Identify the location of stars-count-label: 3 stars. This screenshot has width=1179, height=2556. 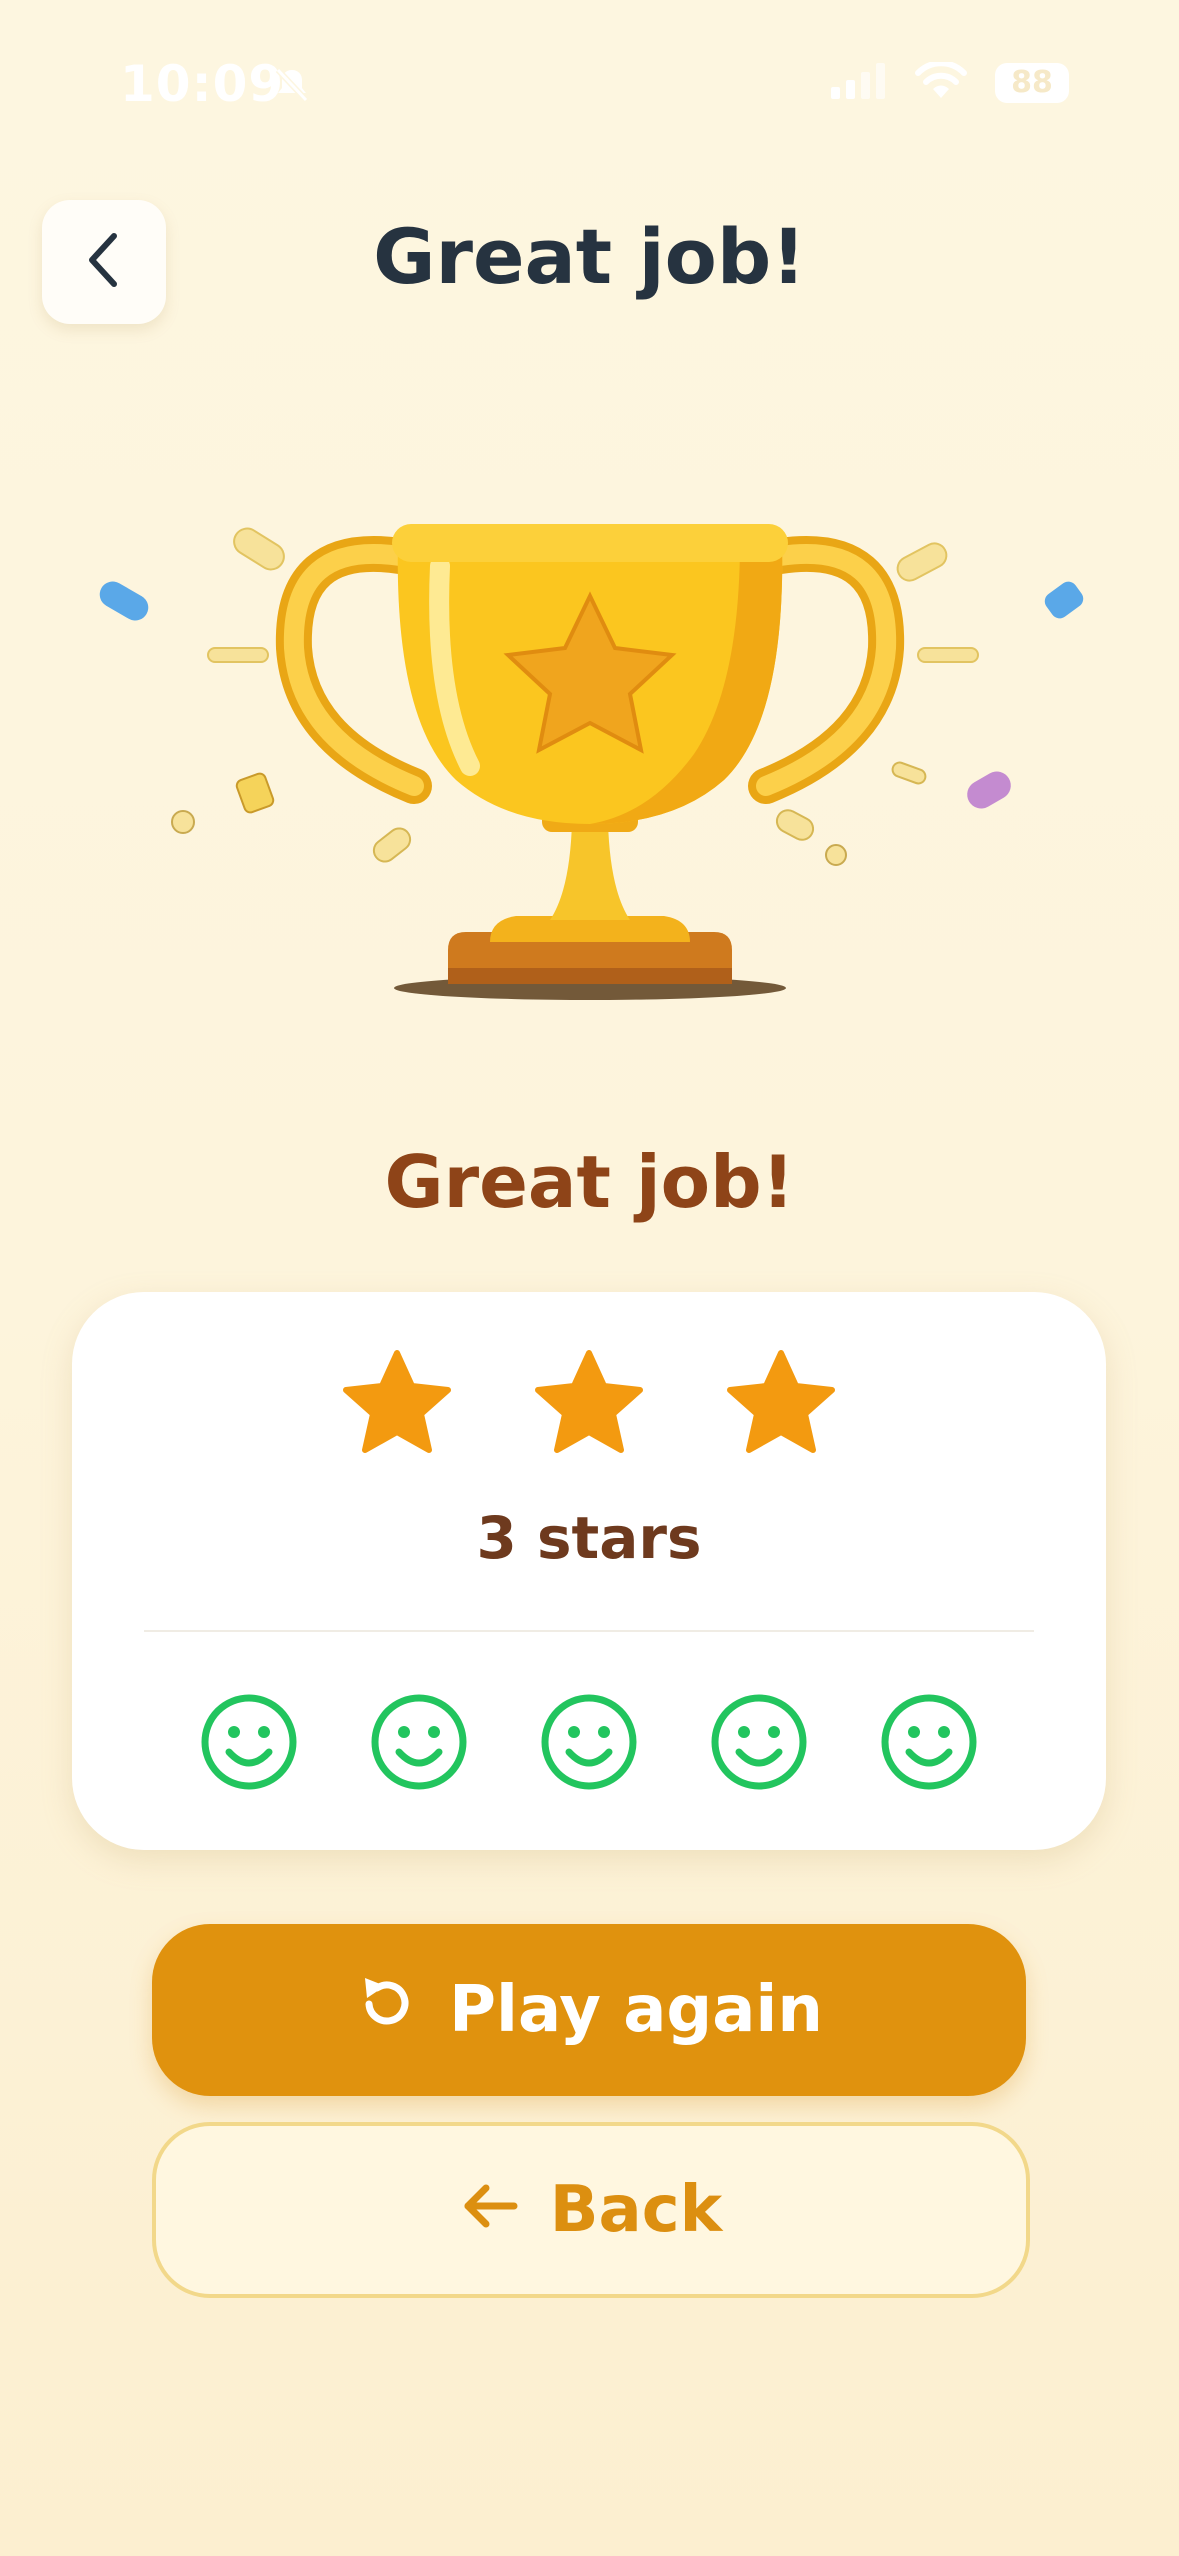
(589, 1538).